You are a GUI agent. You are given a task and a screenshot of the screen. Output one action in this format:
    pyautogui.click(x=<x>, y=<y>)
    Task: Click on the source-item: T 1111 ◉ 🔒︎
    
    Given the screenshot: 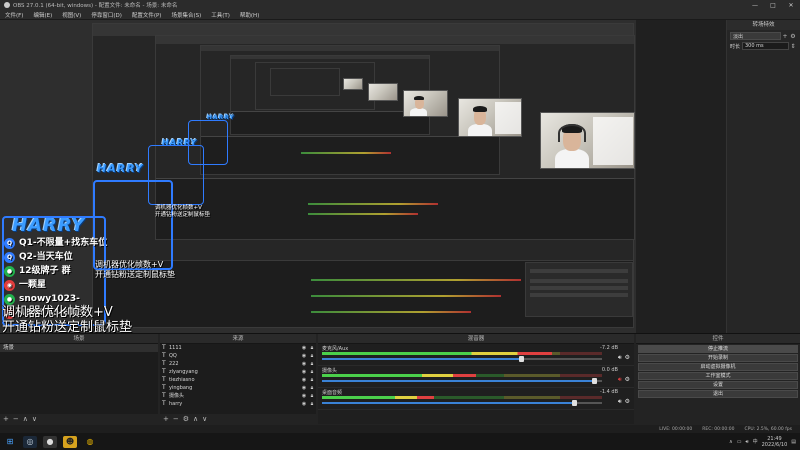 What is the action you would take?
    pyautogui.click(x=238, y=348)
    